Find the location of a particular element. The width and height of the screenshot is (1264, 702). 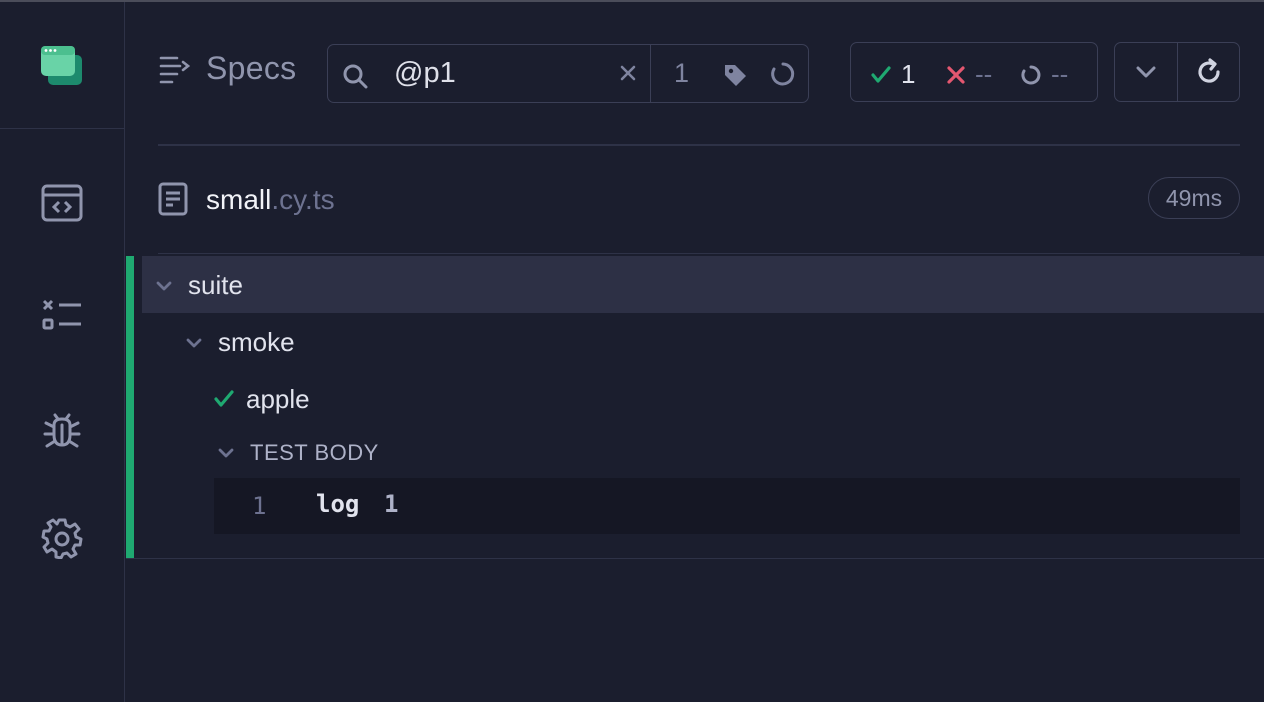

spec-file-base: small is located at coordinates (239, 199).